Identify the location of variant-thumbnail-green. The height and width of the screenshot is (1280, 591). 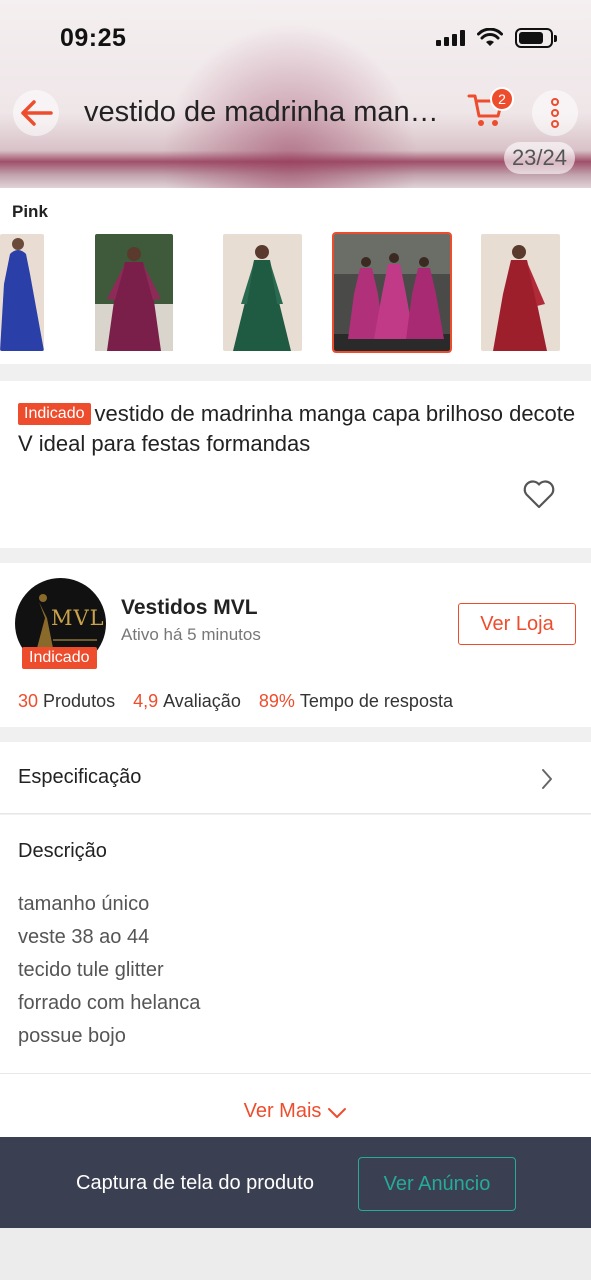
(262, 292).